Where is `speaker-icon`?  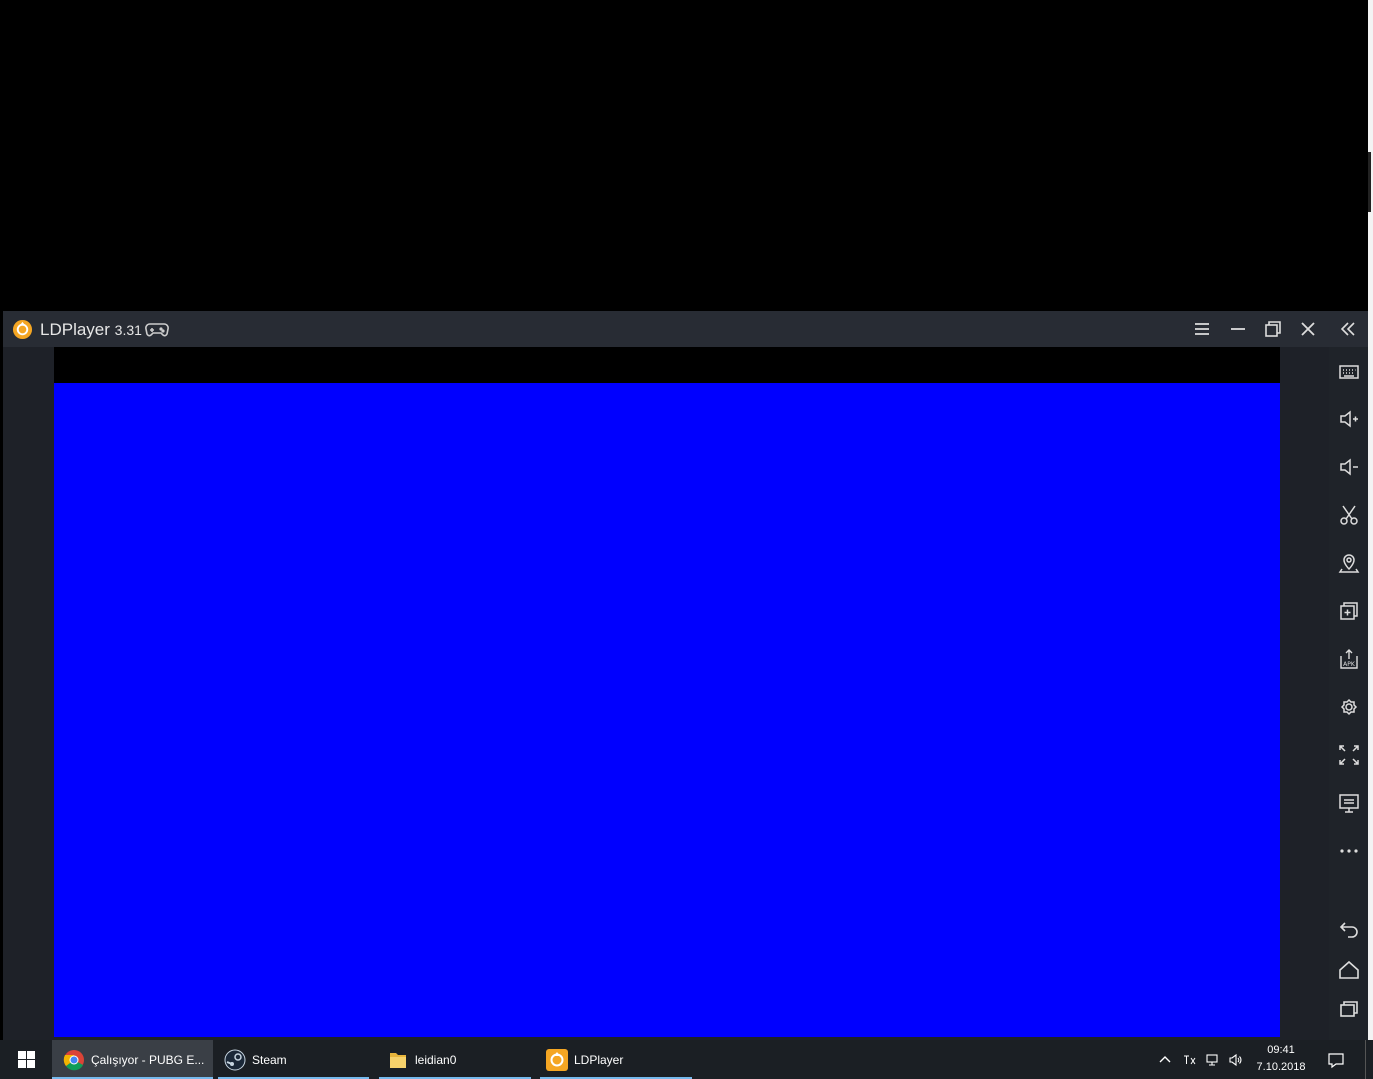
speaker-icon is located at coordinates (1235, 1059).